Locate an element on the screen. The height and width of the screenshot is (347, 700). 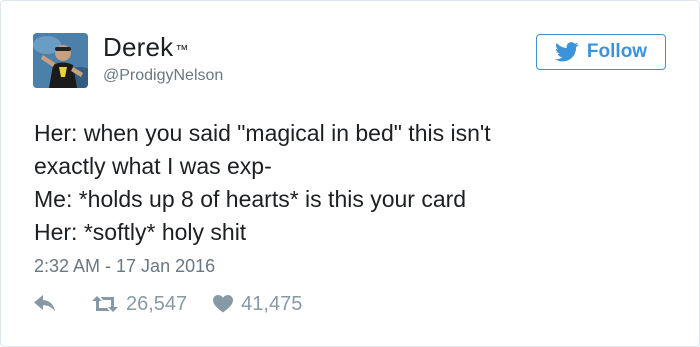
display-name-text: Derek is located at coordinates (138, 47).